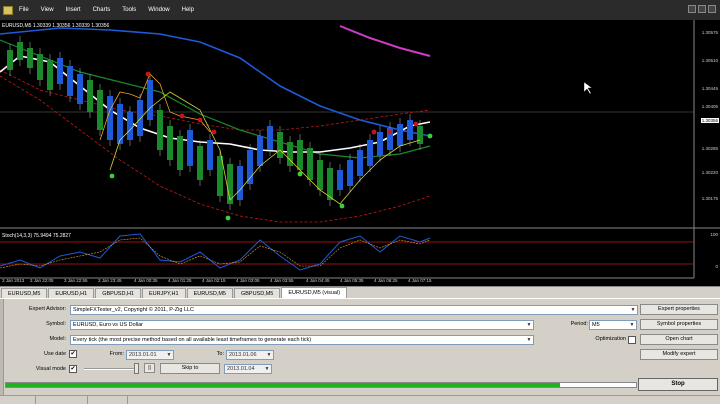  I want to click on symbol-properties-button: Symbol properties, so click(679, 324).